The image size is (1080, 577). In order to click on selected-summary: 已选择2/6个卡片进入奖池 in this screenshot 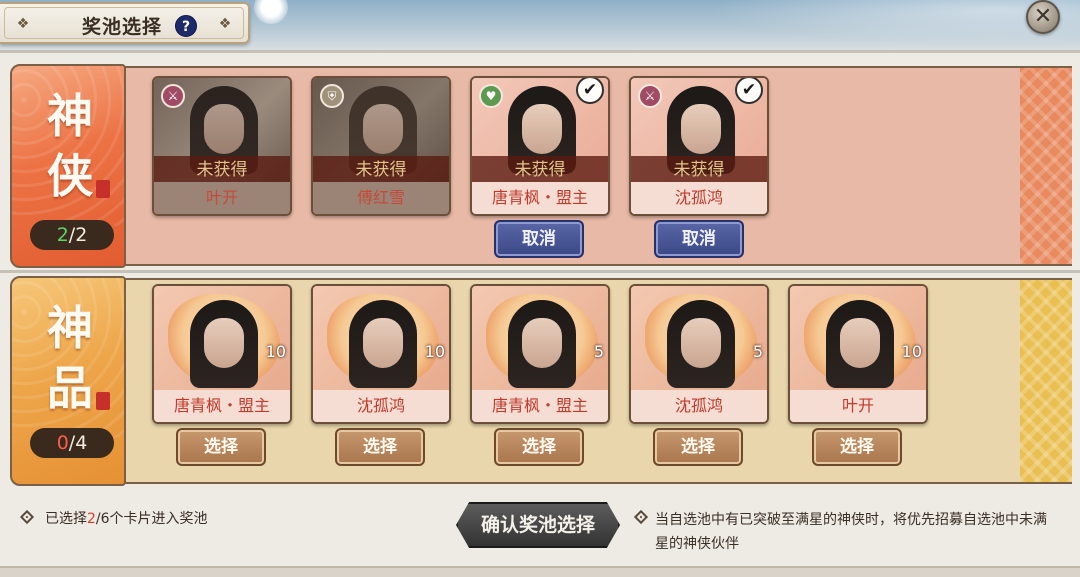, I will do `click(126, 518)`.